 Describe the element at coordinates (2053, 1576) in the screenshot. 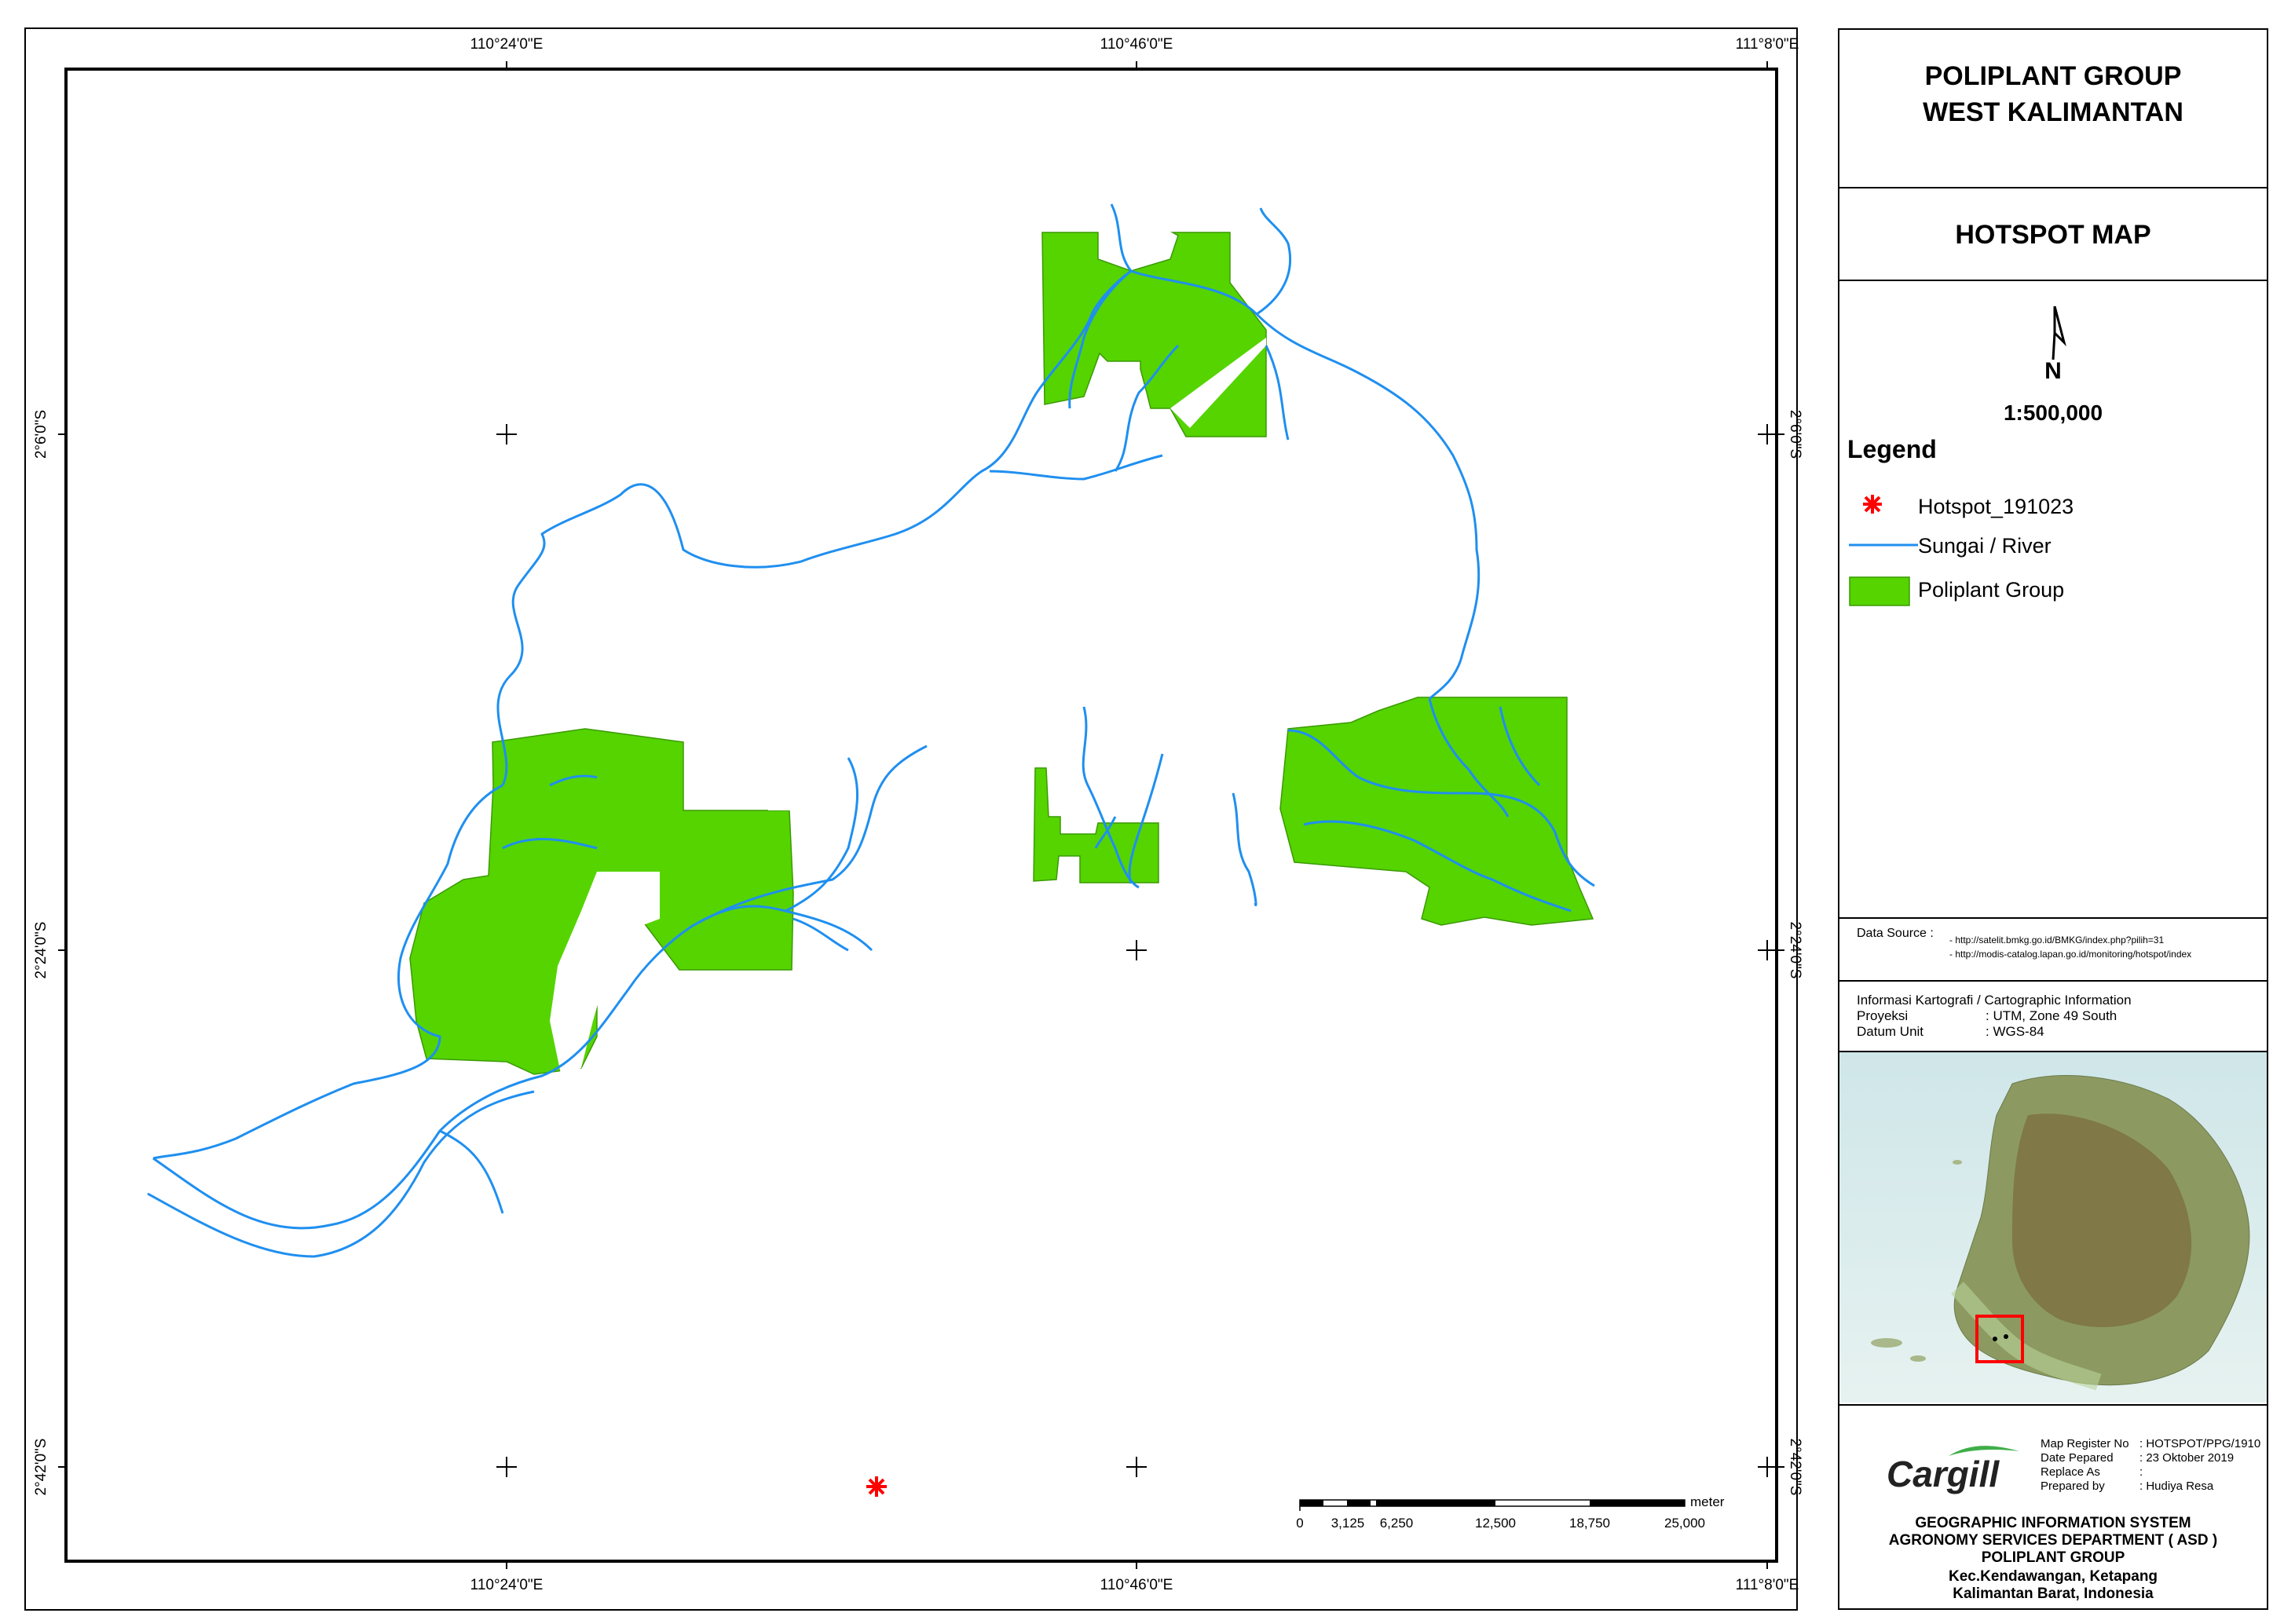

I see `footer-line-4: Kec.Kendawangan, Ketapang` at that location.